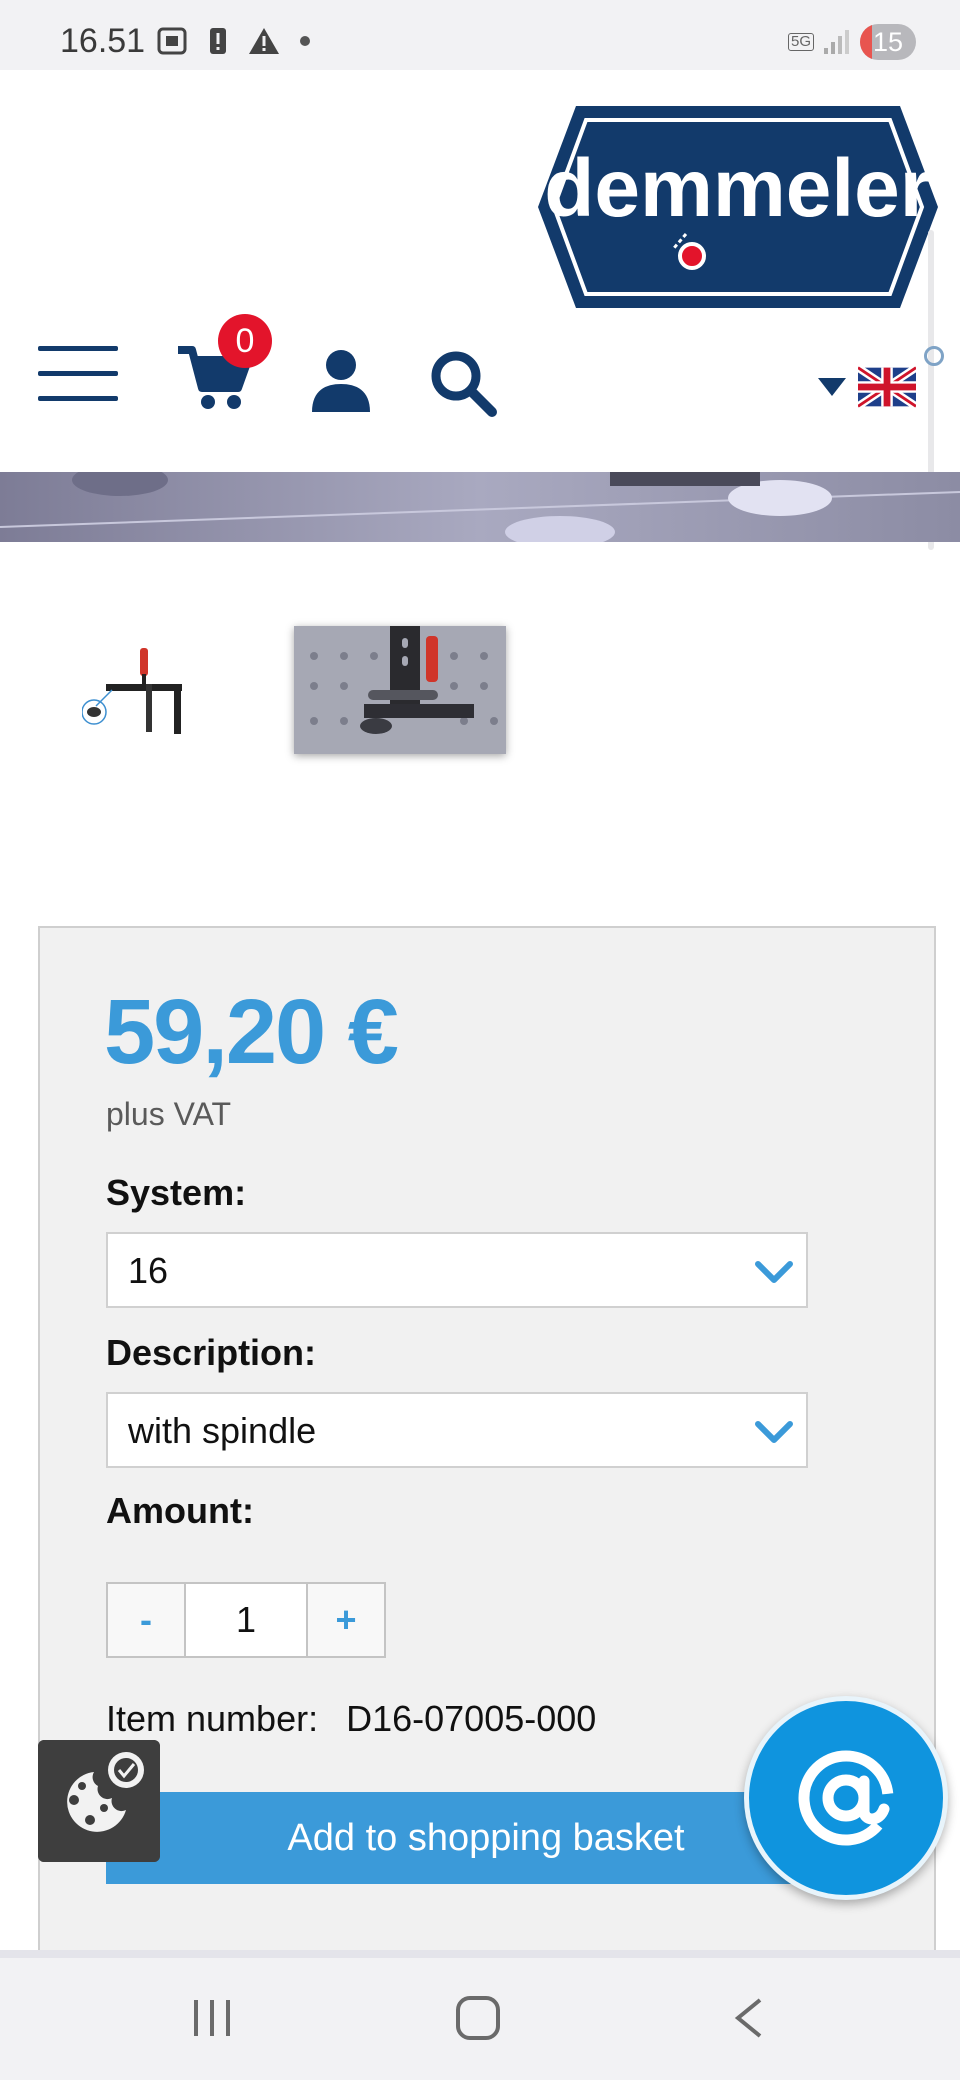  I want to click on status-right-icons: 5G 15, so click(851, 42).